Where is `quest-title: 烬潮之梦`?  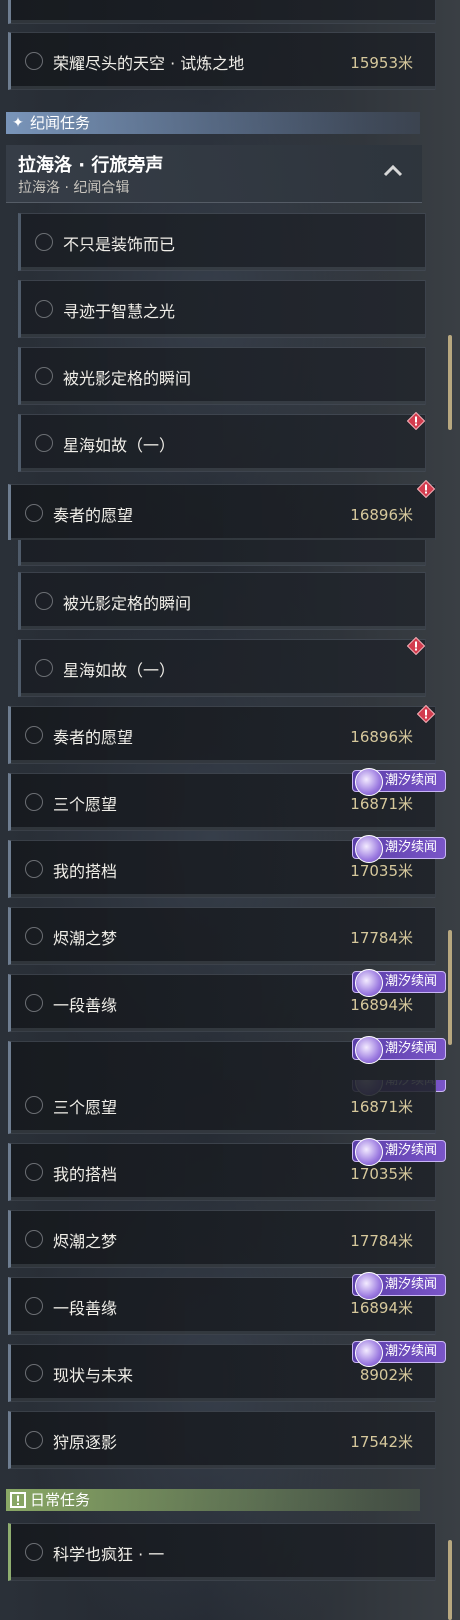 quest-title: 烬潮之梦 is located at coordinates (85, 938).